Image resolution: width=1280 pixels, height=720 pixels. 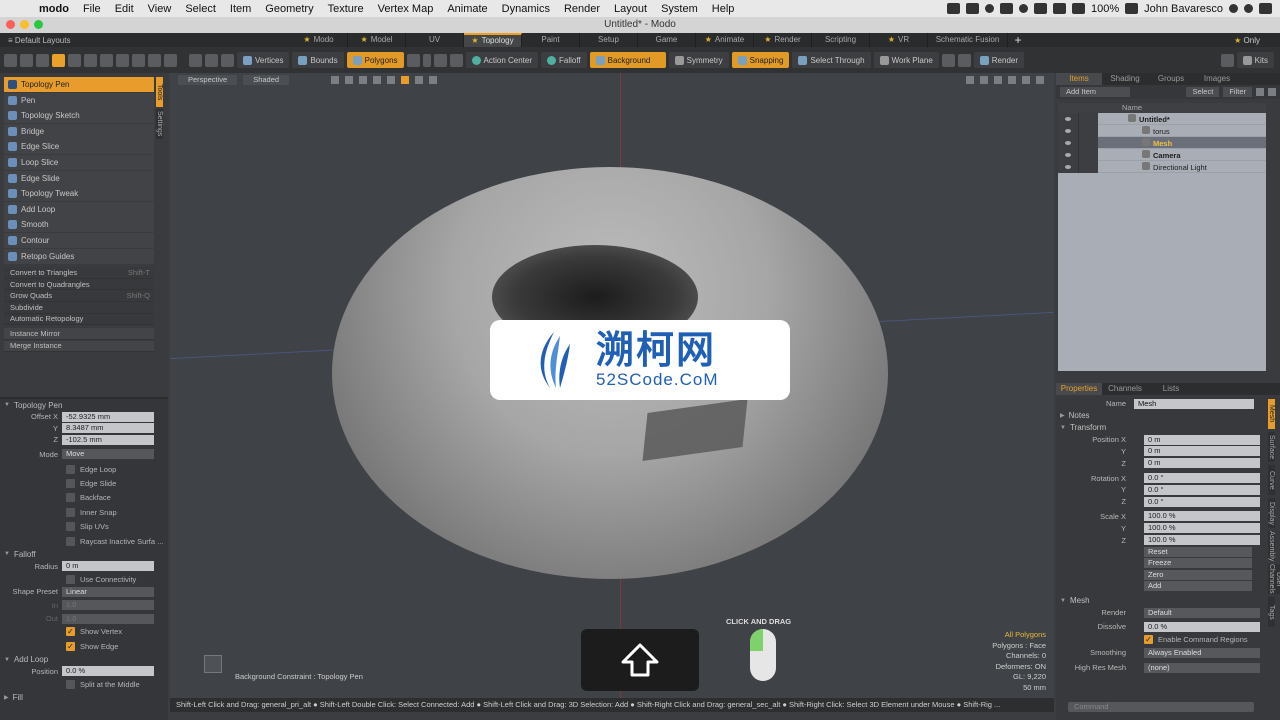 What do you see at coordinates (1202, 478) in the screenshot?
I see `rotation-x-field: 0.0 °` at bounding box center [1202, 478].